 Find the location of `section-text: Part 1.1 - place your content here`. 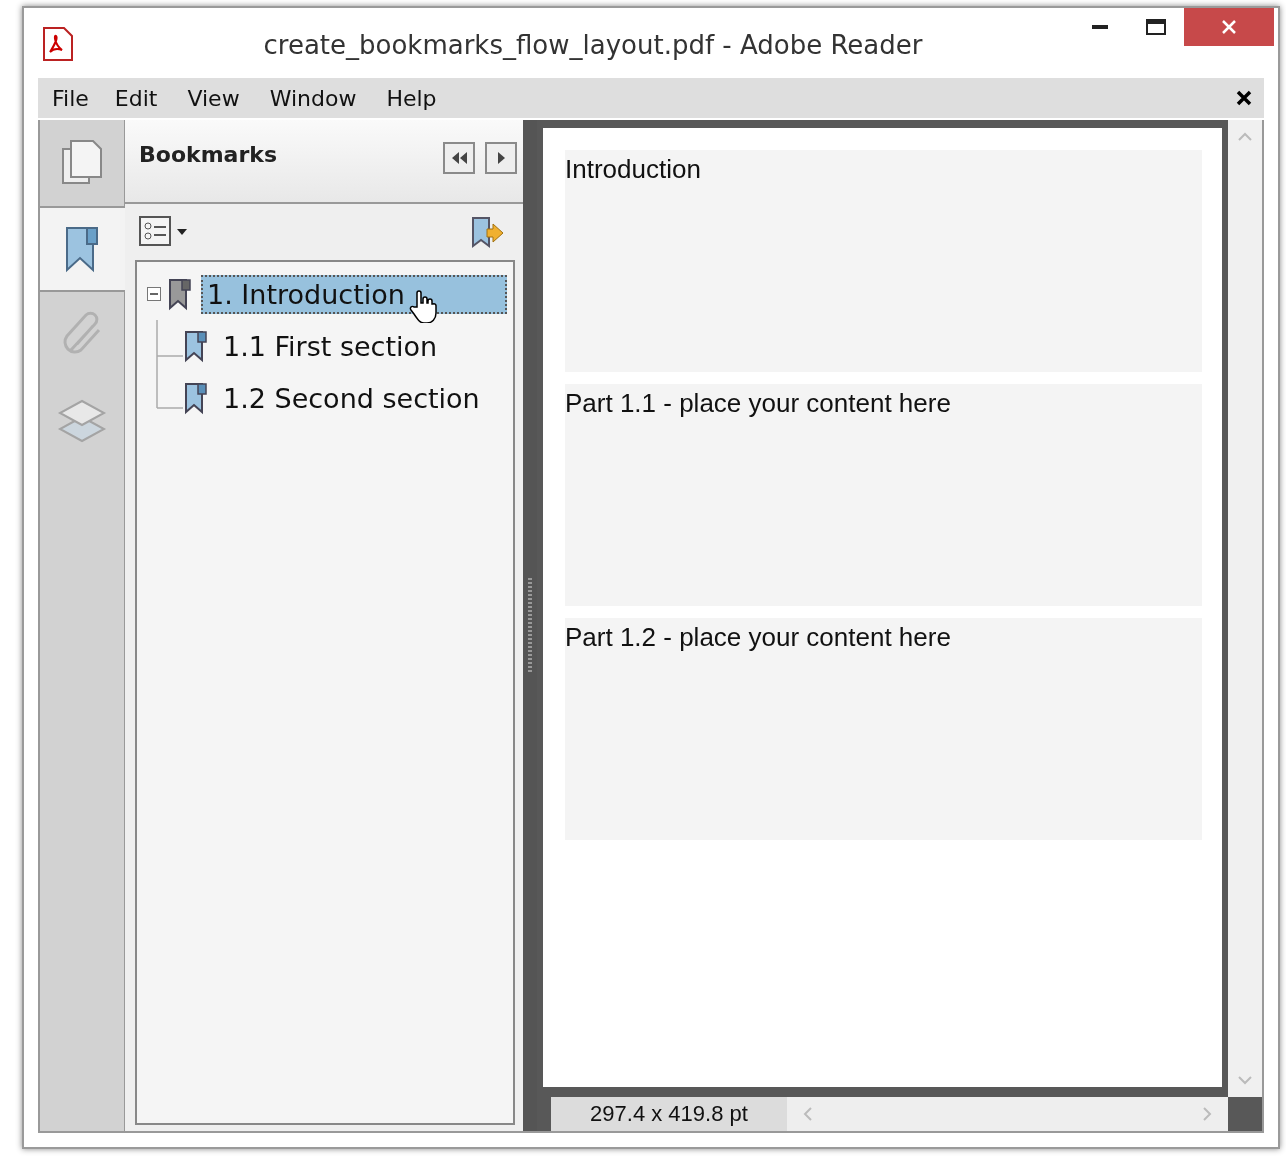

section-text: Part 1.1 - place your content here is located at coordinates (758, 403).